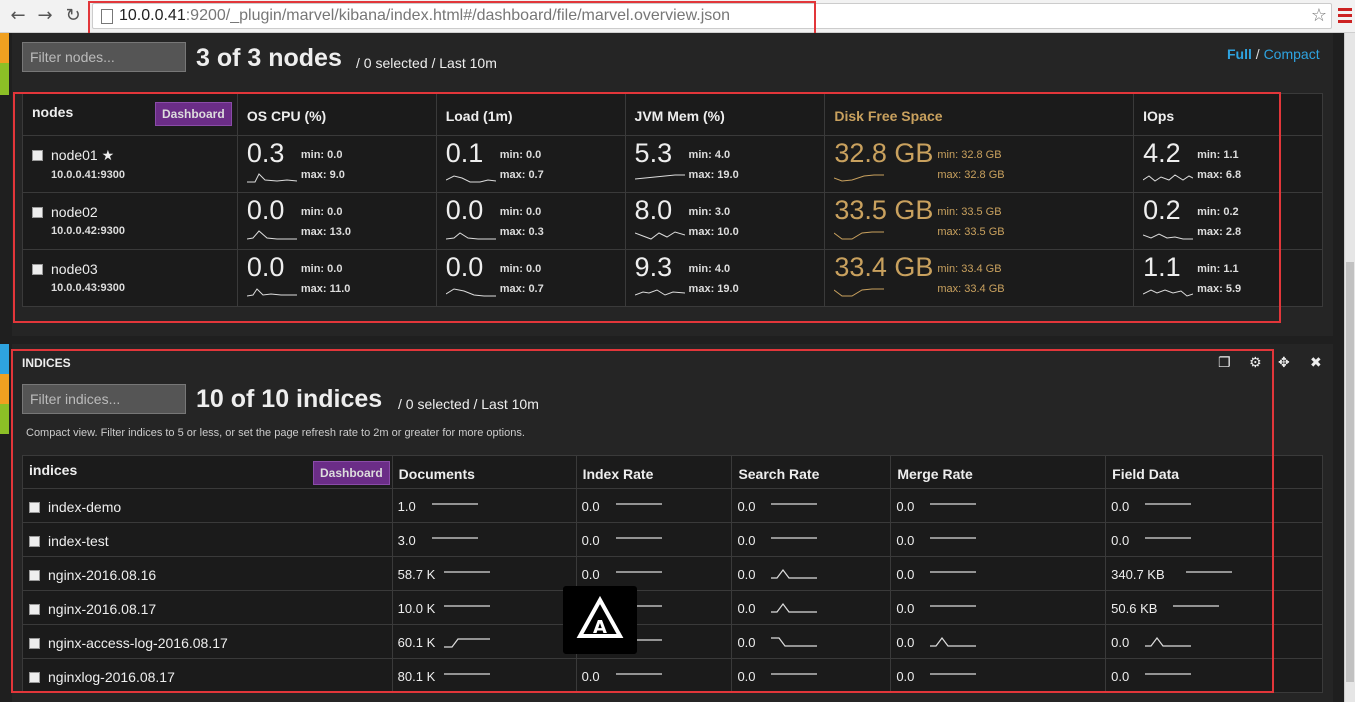 Image resolution: width=1355 pixels, height=702 pixels. What do you see at coordinates (672, 573) in the screenshot?
I see `table-row: nginx-2016.08.16 58.7 K 0.0 0.0 0.0 340.7 KB` at bounding box center [672, 573].